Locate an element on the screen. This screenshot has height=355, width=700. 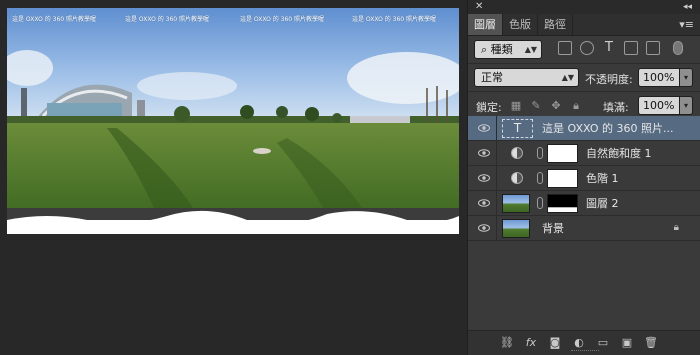
opacity-input: 100% is located at coordinates (659, 77).